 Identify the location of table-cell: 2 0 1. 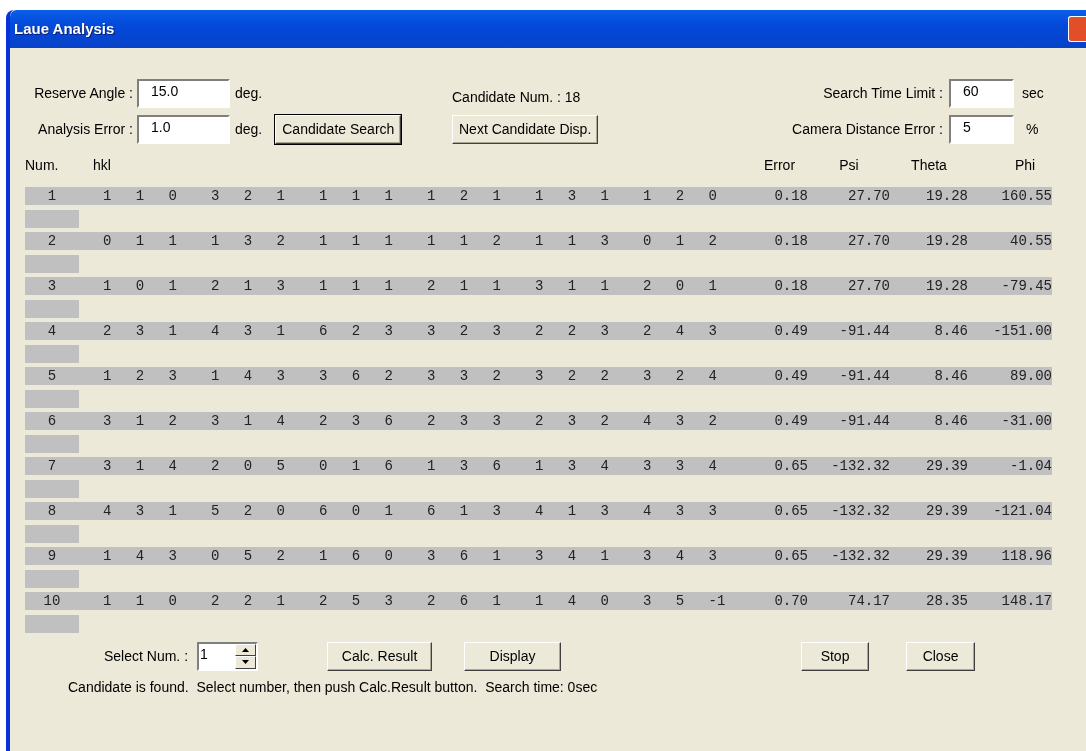
(680, 286).